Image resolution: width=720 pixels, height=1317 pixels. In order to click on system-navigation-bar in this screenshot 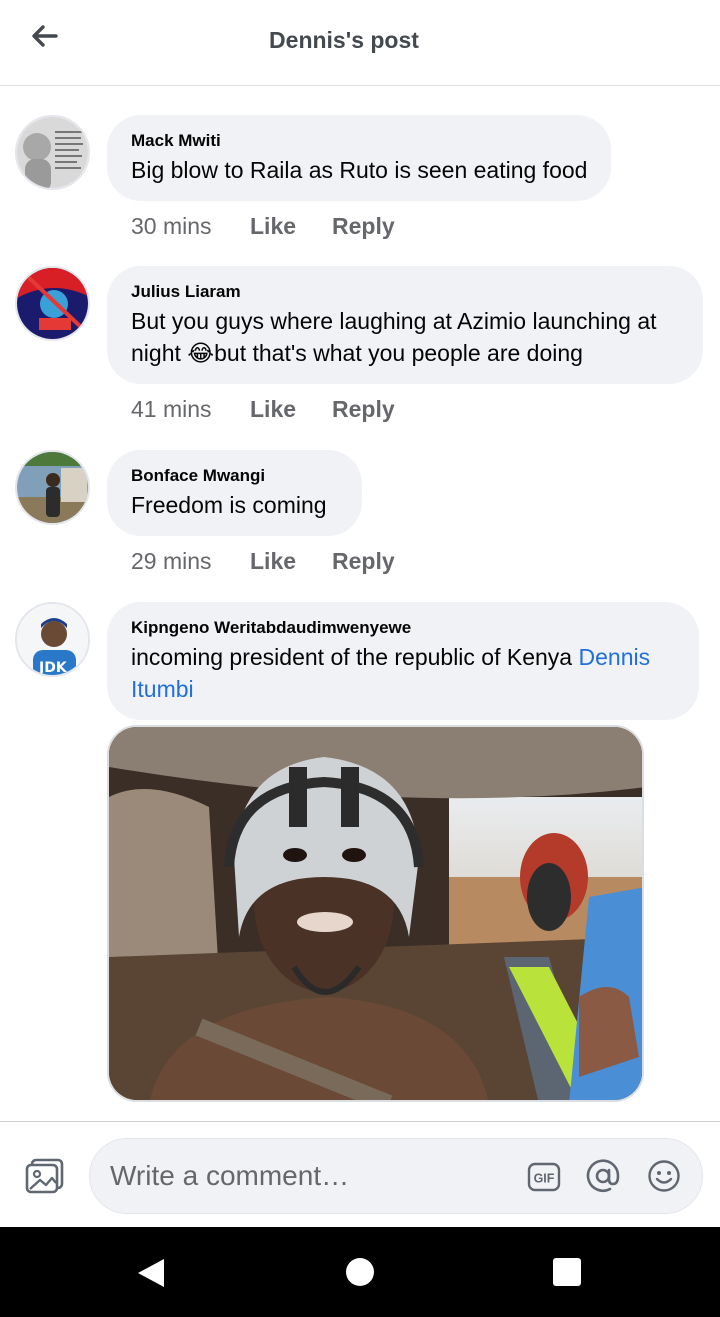, I will do `click(360, 1272)`.